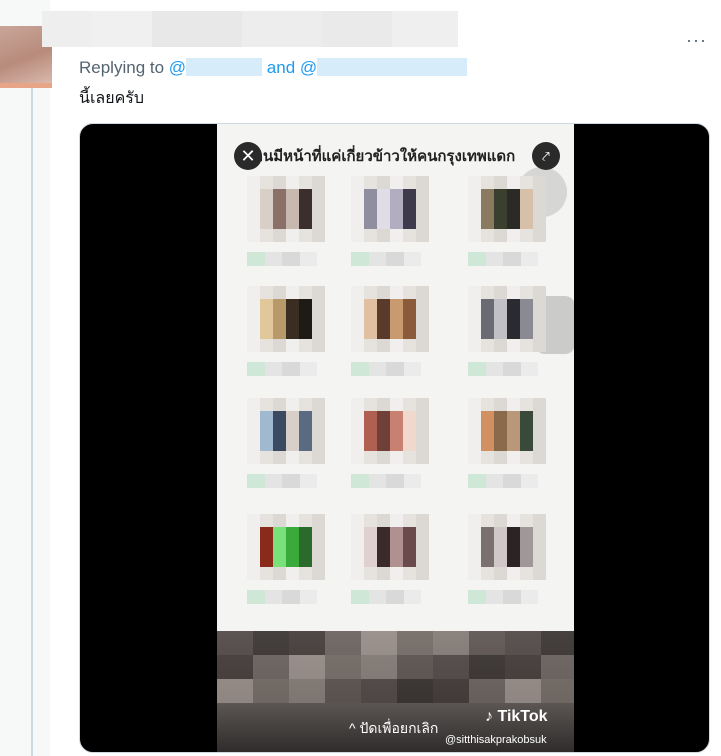 This screenshot has height=756, width=721. What do you see at coordinates (112, 98) in the screenshot?
I see `tweet-text: นี้เลยครับ` at bounding box center [112, 98].